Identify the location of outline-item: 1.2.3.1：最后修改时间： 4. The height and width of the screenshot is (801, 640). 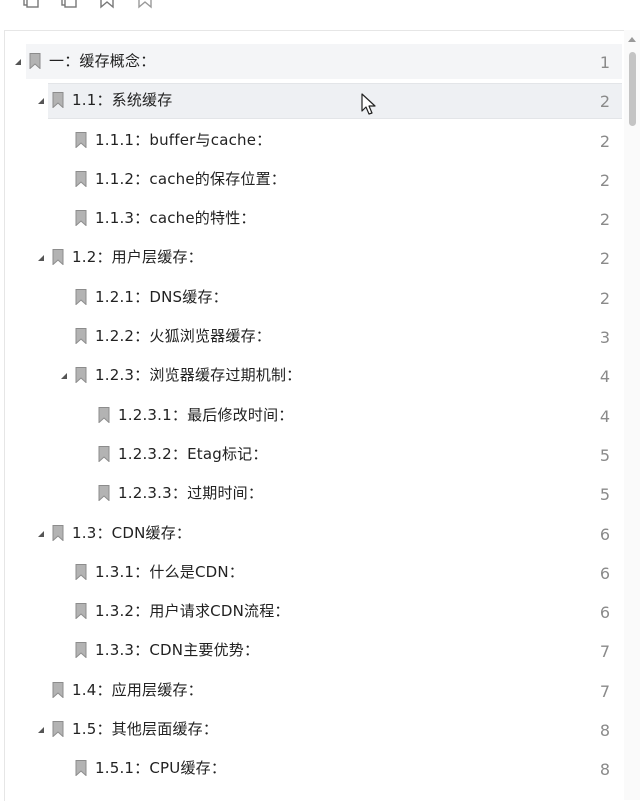
(311, 415).